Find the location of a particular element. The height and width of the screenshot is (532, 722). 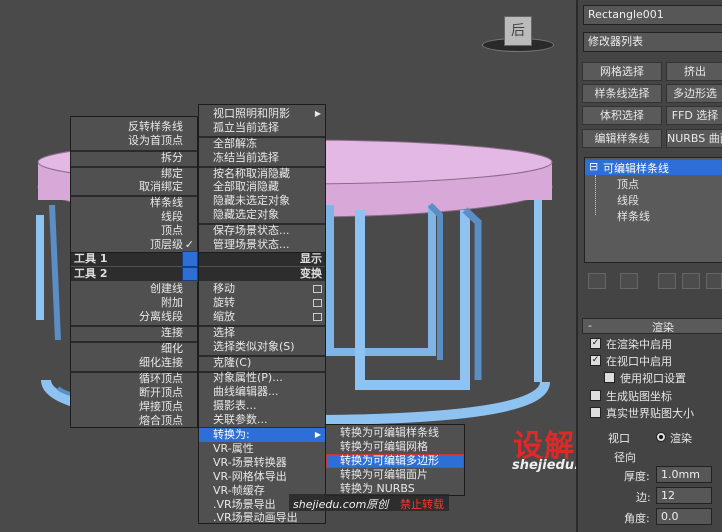

rollout-title: 渲染 is located at coordinates (663, 327).